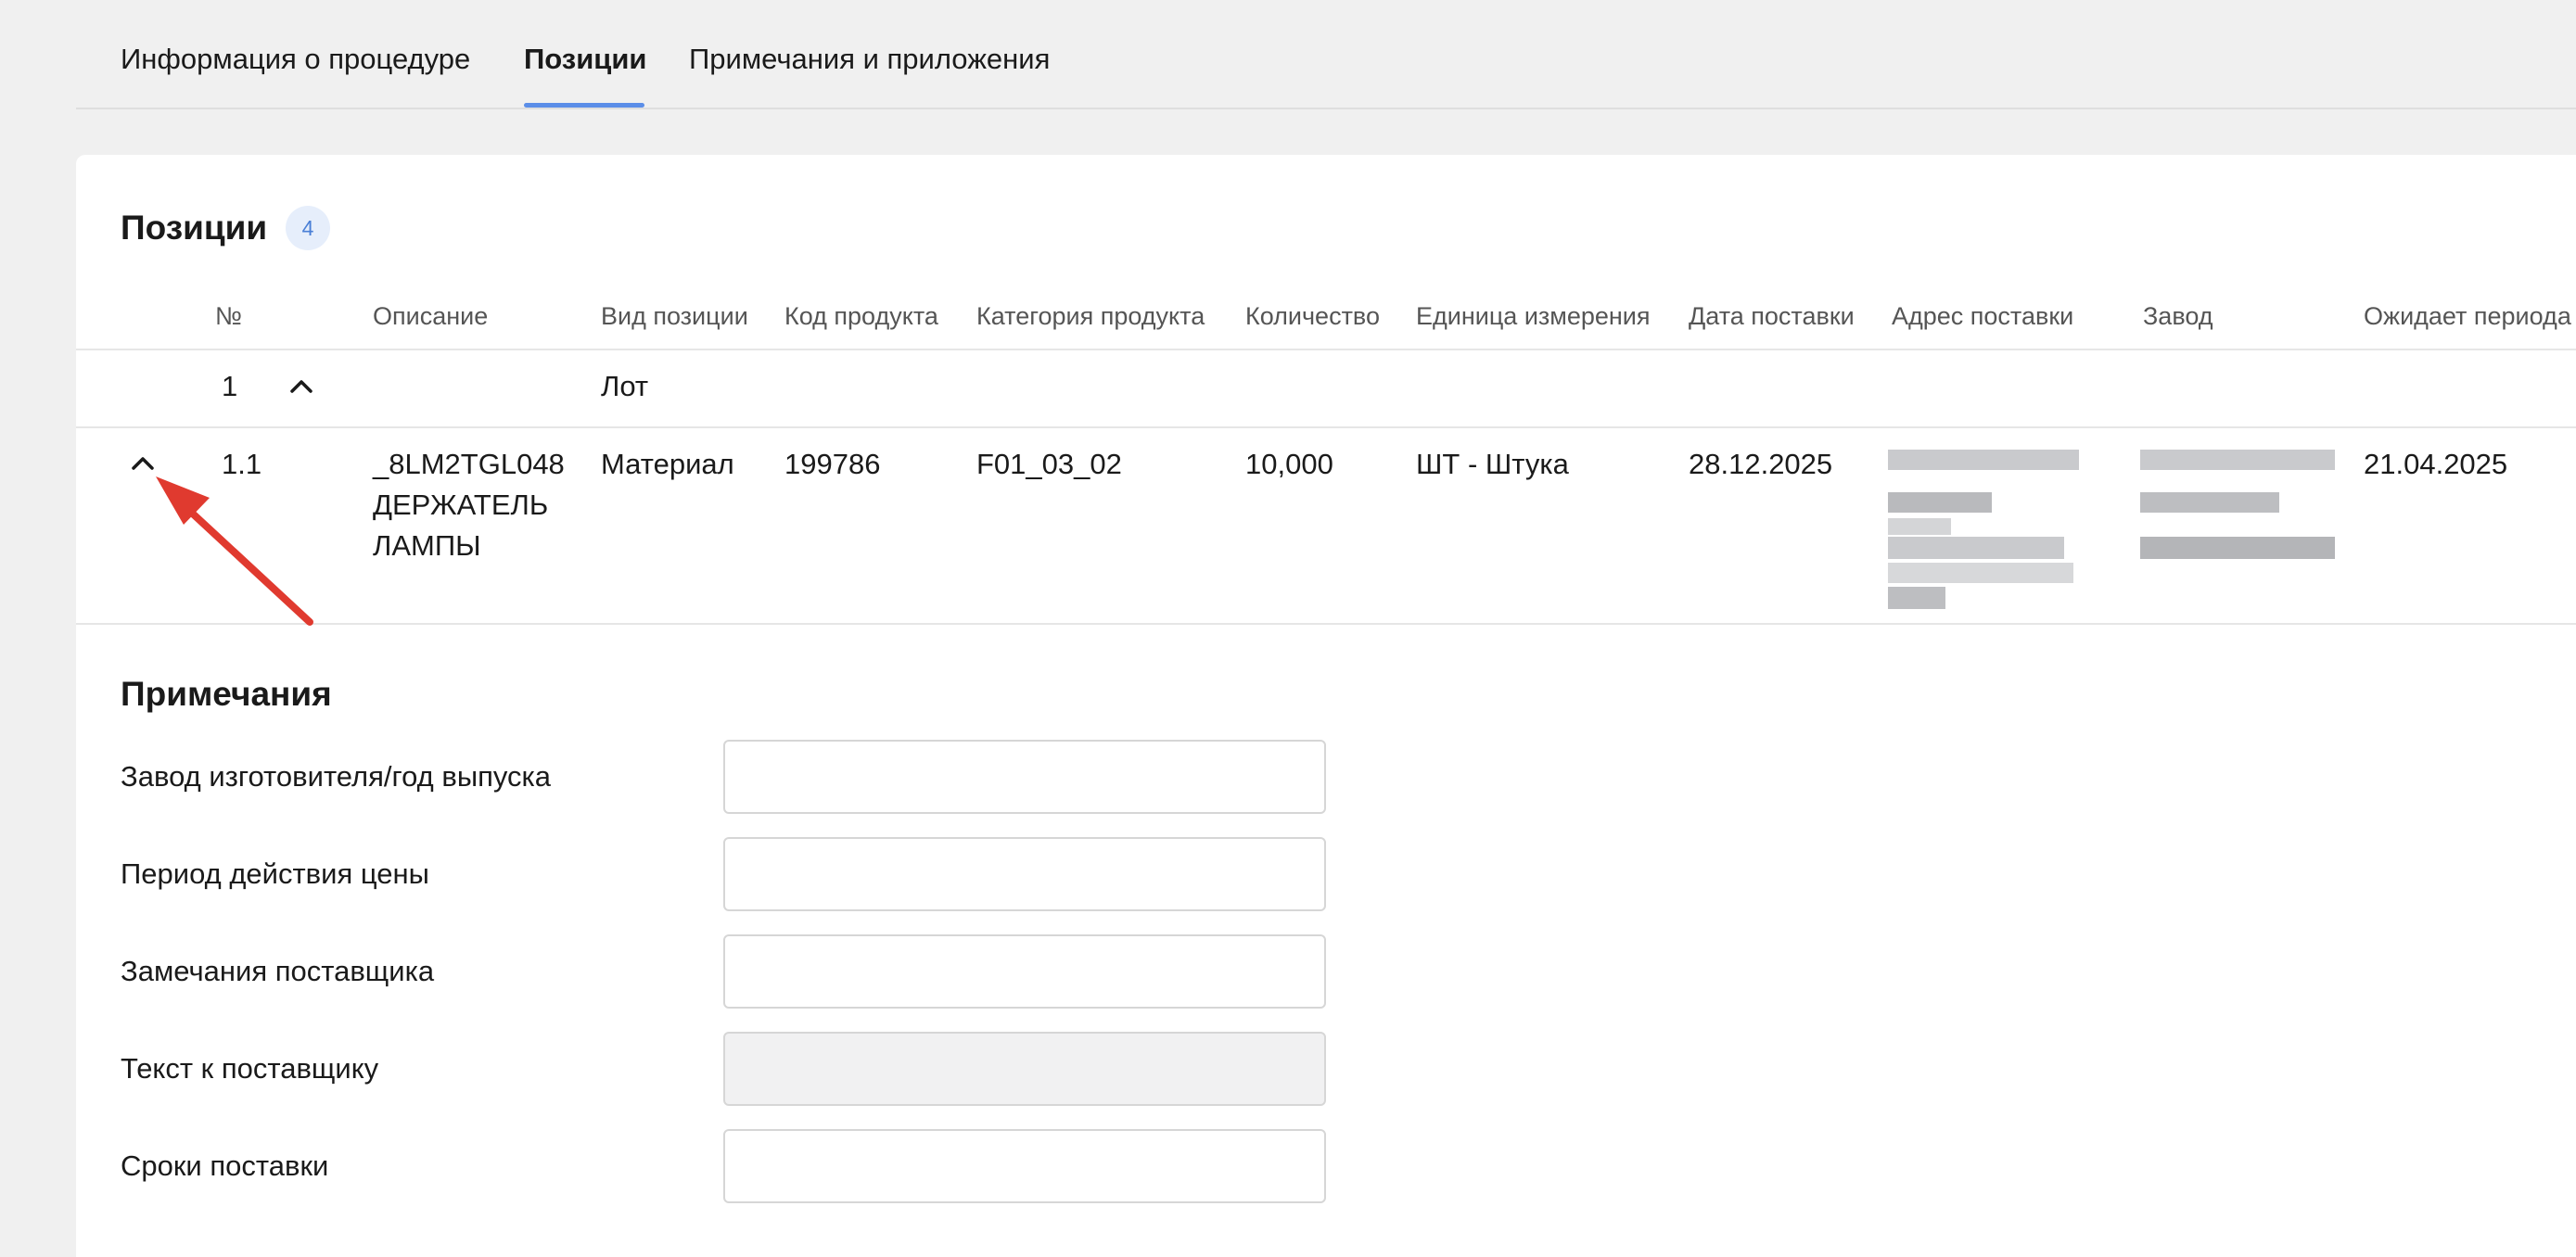 Image resolution: width=2576 pixels, height=1257 pixels. I want to click on item-description-line-1: _8LM2TGL048, so click(469, 464).